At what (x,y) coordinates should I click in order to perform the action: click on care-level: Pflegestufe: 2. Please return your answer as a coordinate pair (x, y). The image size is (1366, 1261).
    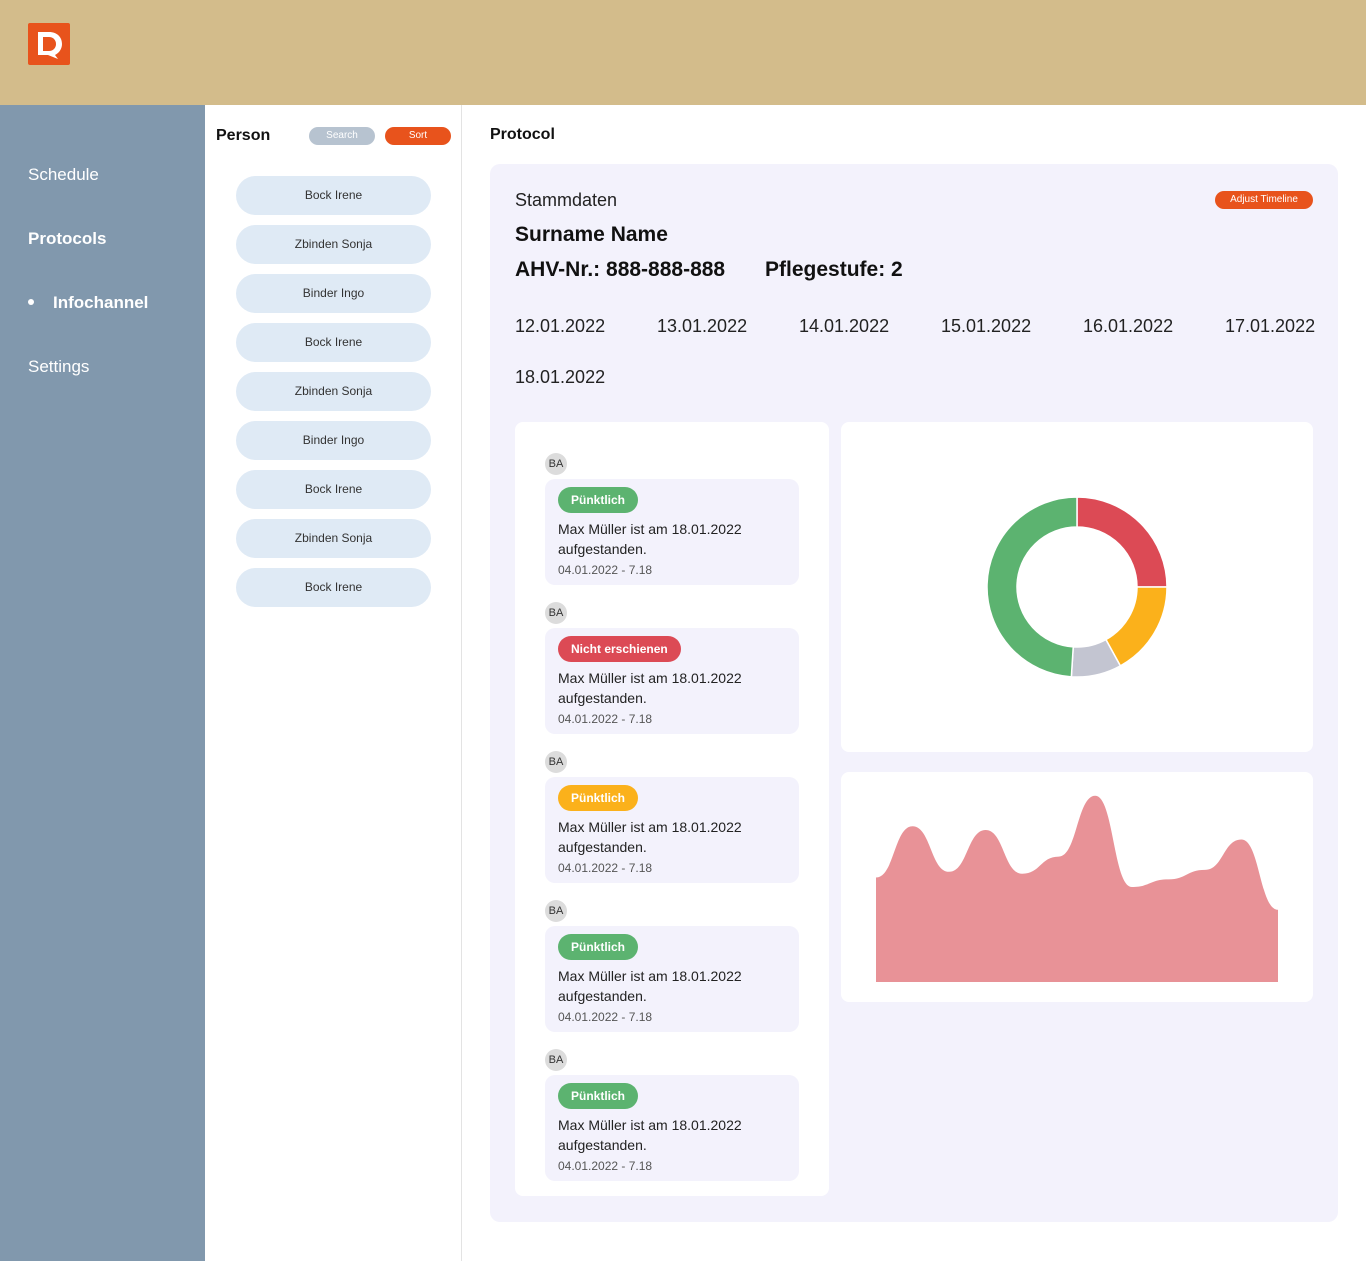
    Looking at the image, I should click on (834, 269).